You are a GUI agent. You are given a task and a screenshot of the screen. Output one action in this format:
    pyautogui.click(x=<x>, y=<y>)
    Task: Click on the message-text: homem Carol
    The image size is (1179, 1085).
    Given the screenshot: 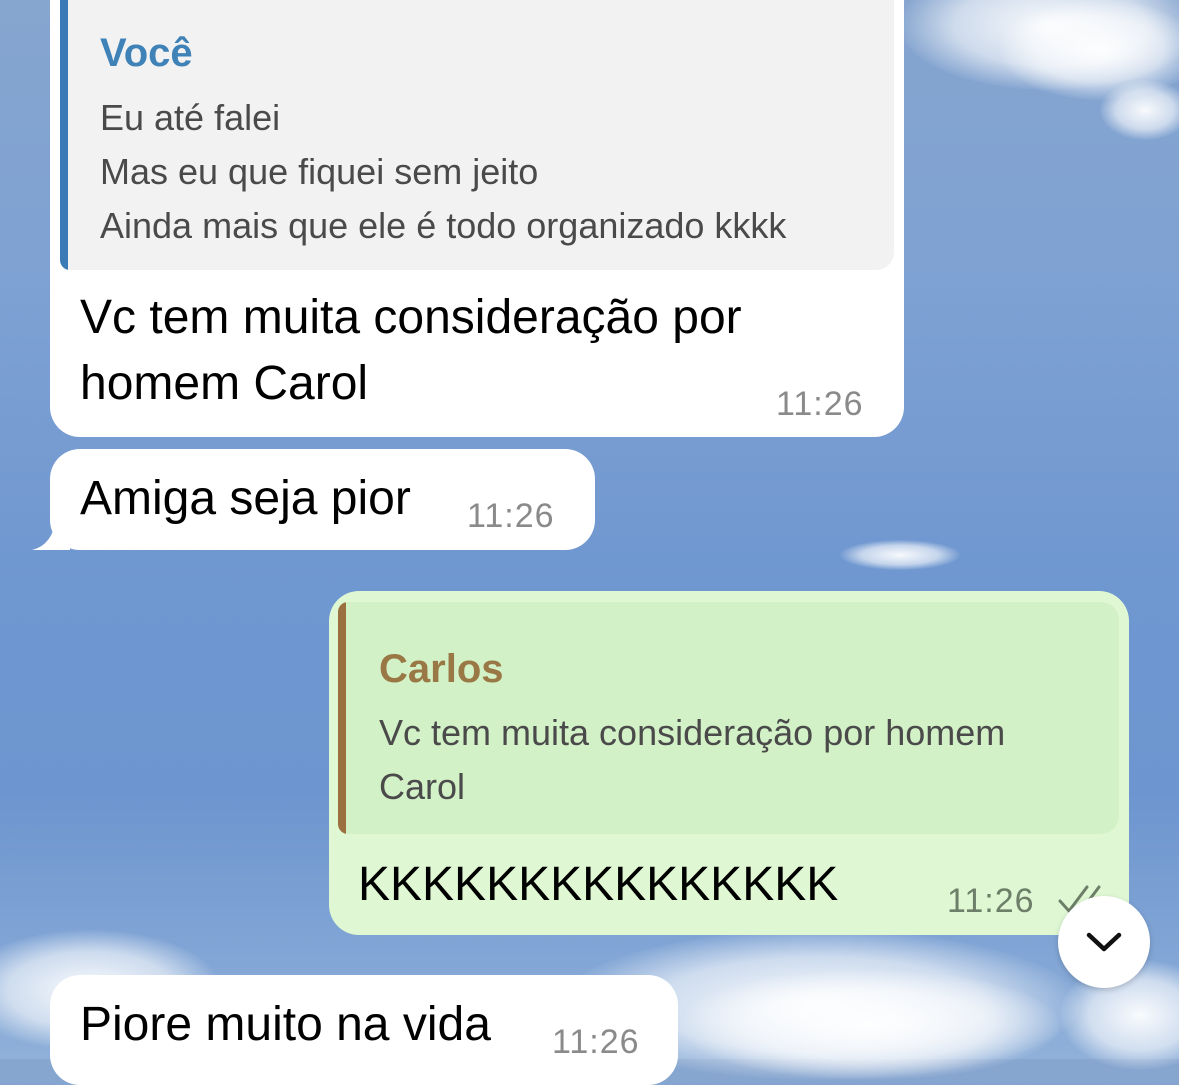 What is the action you would take?
    pyautogui.click(x=224, y=383)
    